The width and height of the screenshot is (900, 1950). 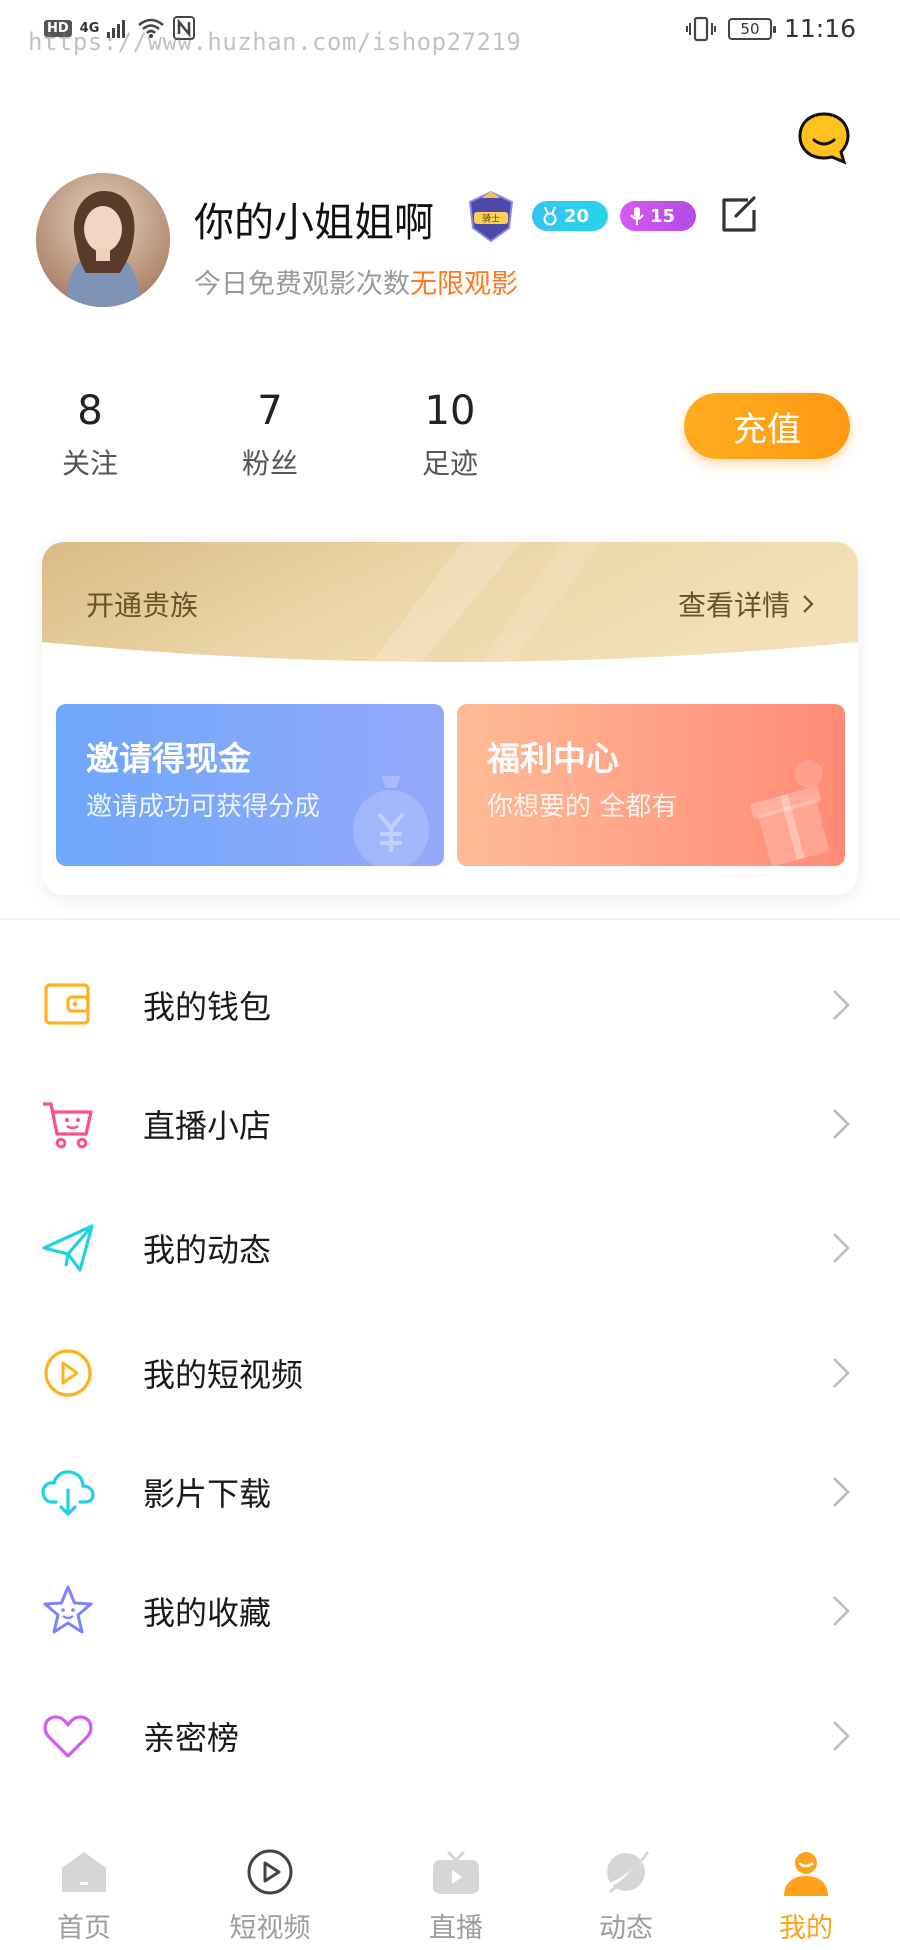 I want to click on menu-item-wallet: 我的钱包, so click(x=450, y=1005).